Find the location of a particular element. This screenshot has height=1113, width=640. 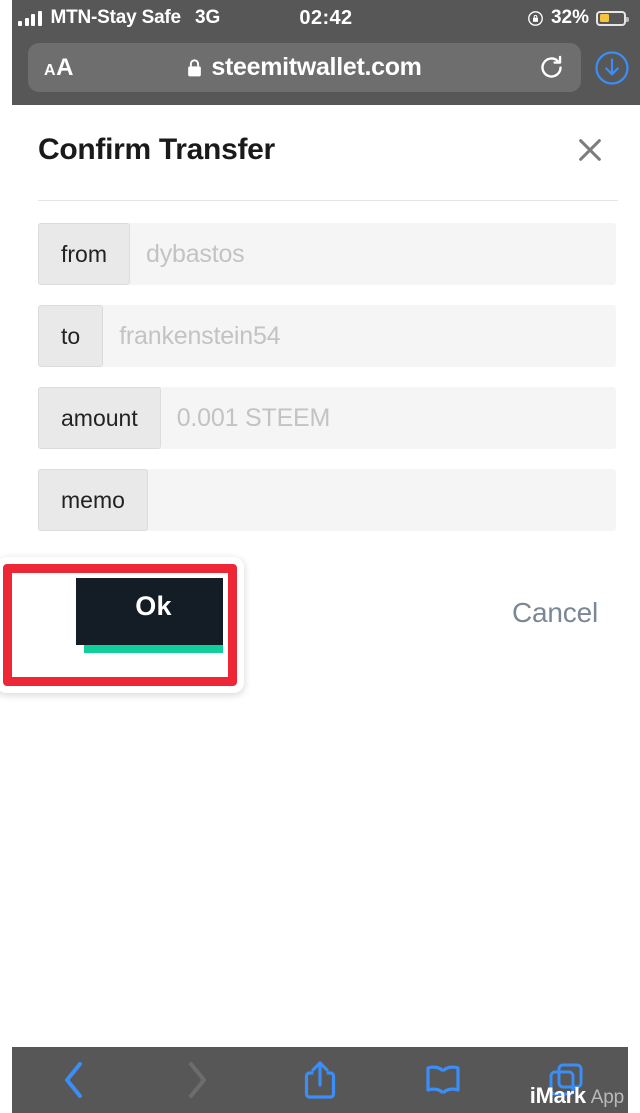

back-button is located at coordinates (73, 1080).